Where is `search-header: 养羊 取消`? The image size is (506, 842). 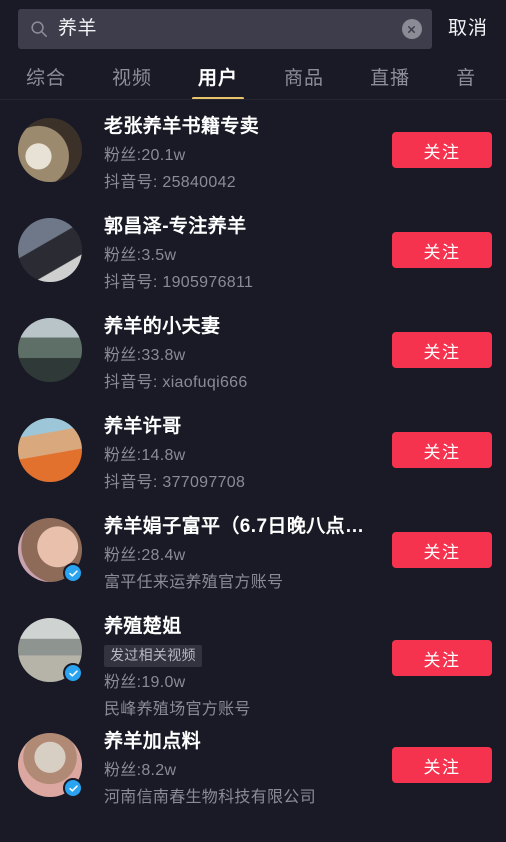 search-header: 养羊 取消 is located at coordinates (253, 28).